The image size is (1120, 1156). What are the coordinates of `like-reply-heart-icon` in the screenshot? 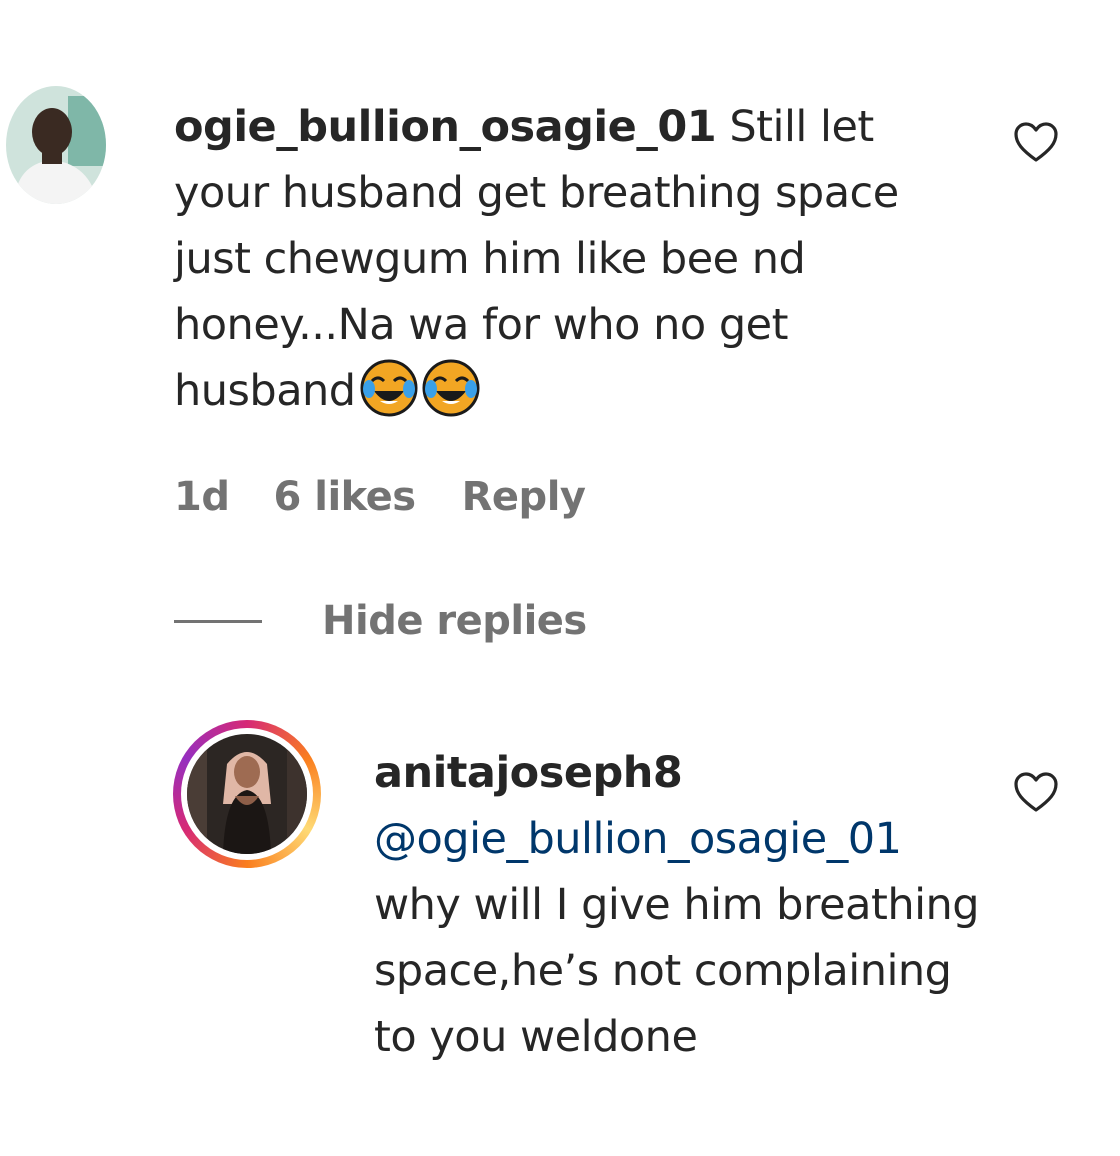 It's located at (1036, 792).